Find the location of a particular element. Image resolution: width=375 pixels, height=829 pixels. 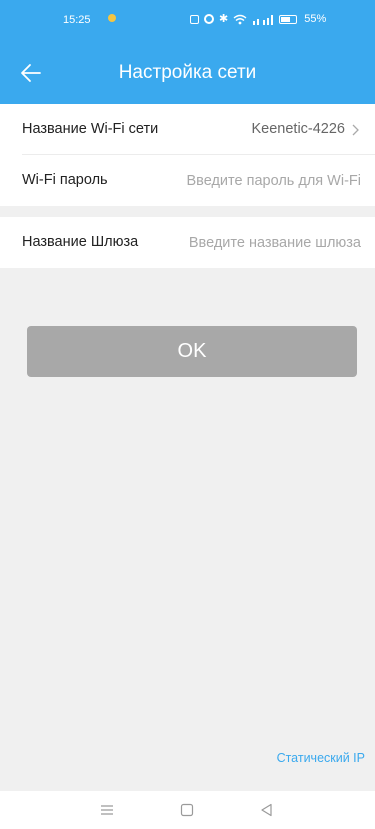

battery-icon is located at coordinates (288, 19).